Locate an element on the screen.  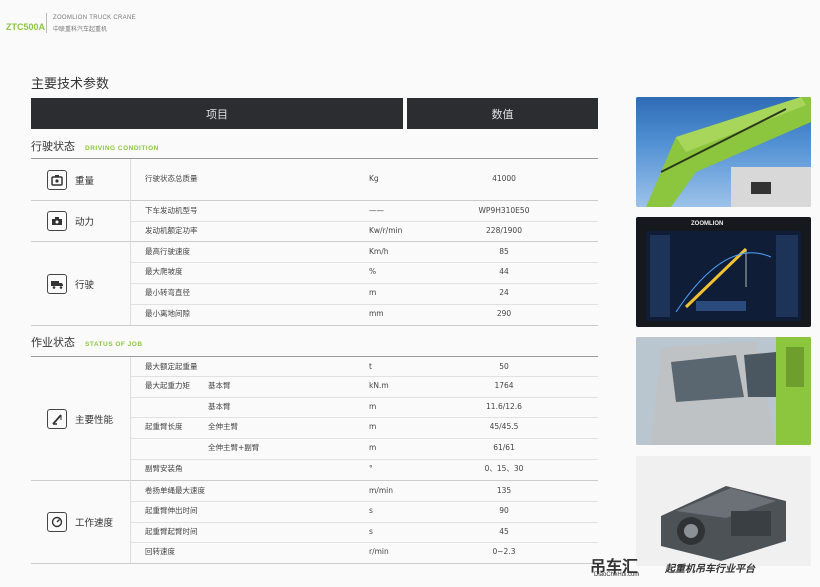
category-label: 行驶 is located at coordinates (85, 285).